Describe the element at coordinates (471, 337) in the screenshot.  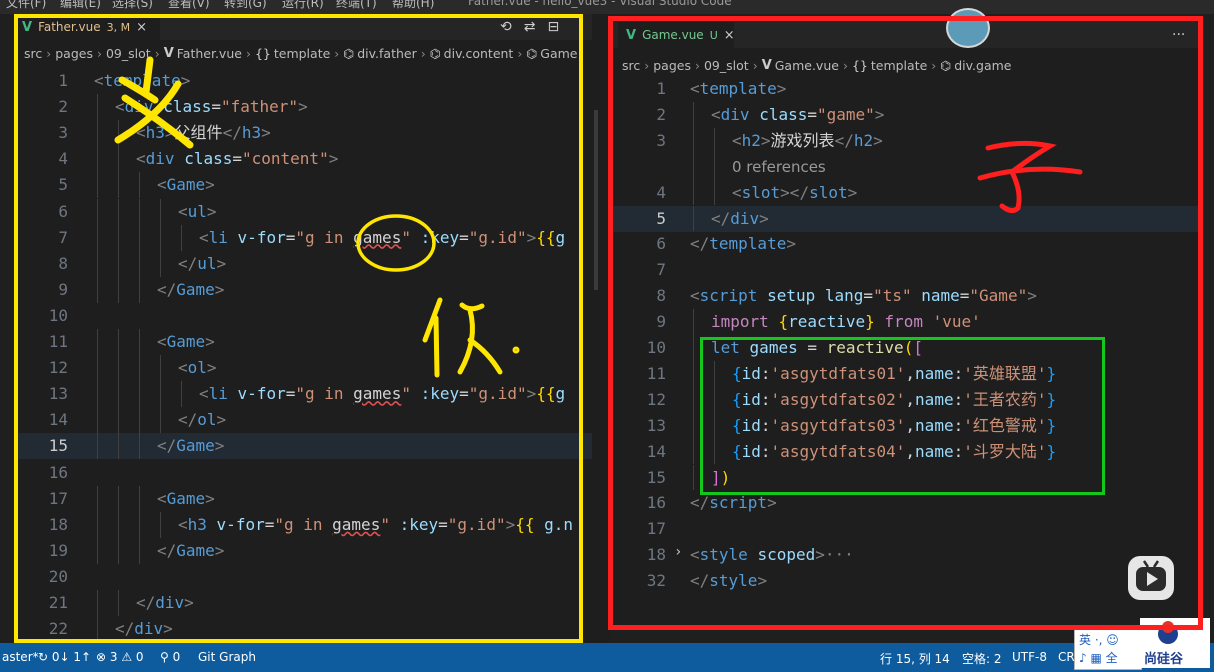
I see `handwritten-yi-note` at that location.